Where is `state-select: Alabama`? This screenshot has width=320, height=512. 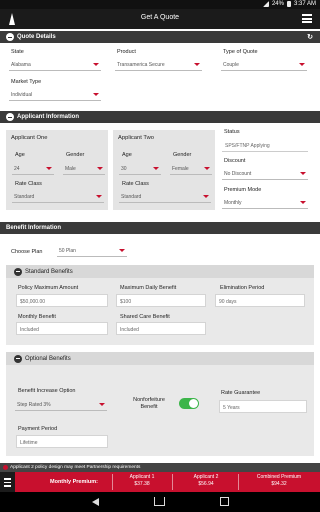
state-select: Alabama is located at coordinates (55, 64).